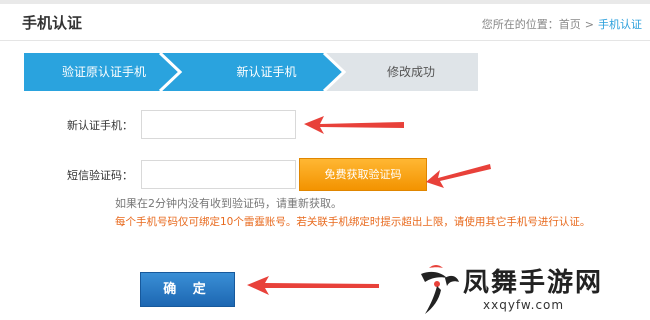 The height and width of the screenshot is (320, 650). I want to click on breadcrumb: 您所在的位置：首页 > 手机认证, so click(562, 24).